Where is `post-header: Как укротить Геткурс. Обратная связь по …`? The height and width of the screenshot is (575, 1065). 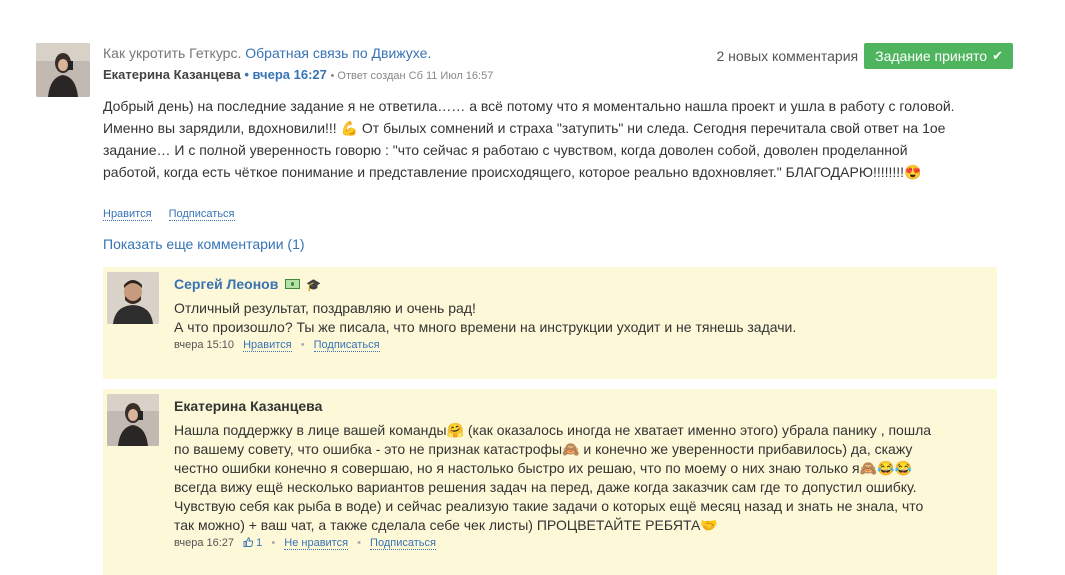 post-header: Как укротить Геткурс. Обратная связь по … is located at coordinates (413, 64).